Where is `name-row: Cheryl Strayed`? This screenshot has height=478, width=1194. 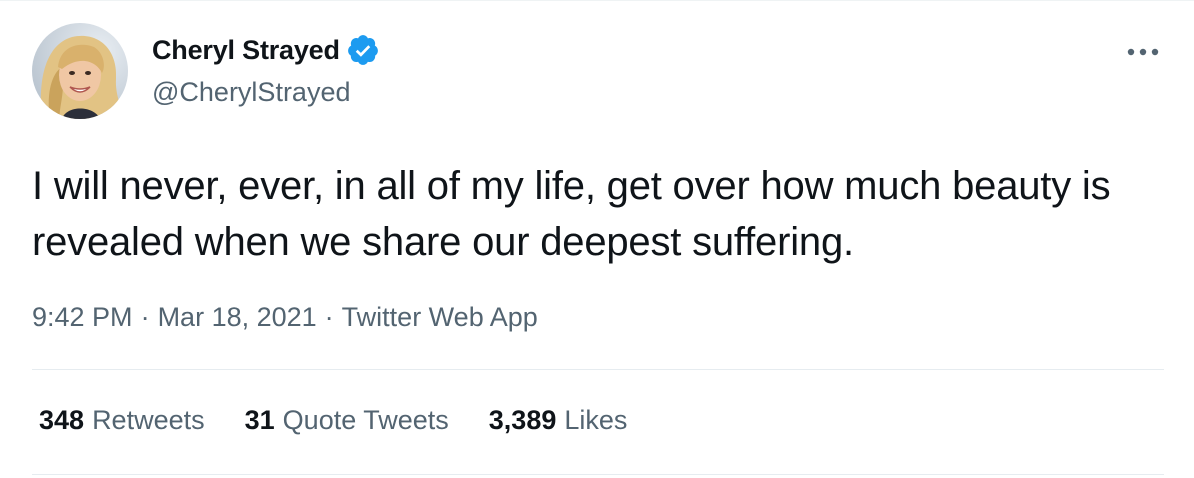 name-row: Cheryl Strayed is located at coordinates (266, 50).